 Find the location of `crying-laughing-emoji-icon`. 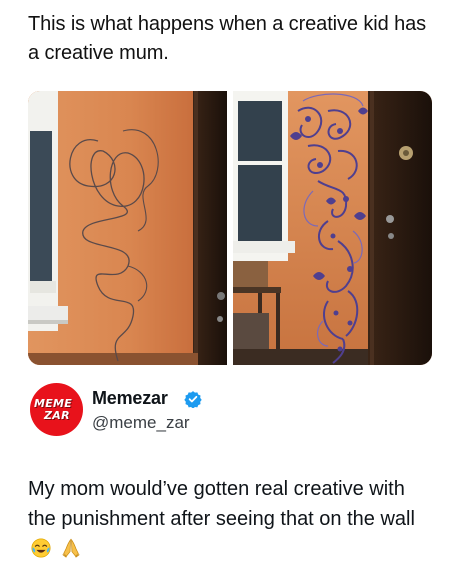

crying-laughing-emoji-icon is located at coordinates (41, 552).